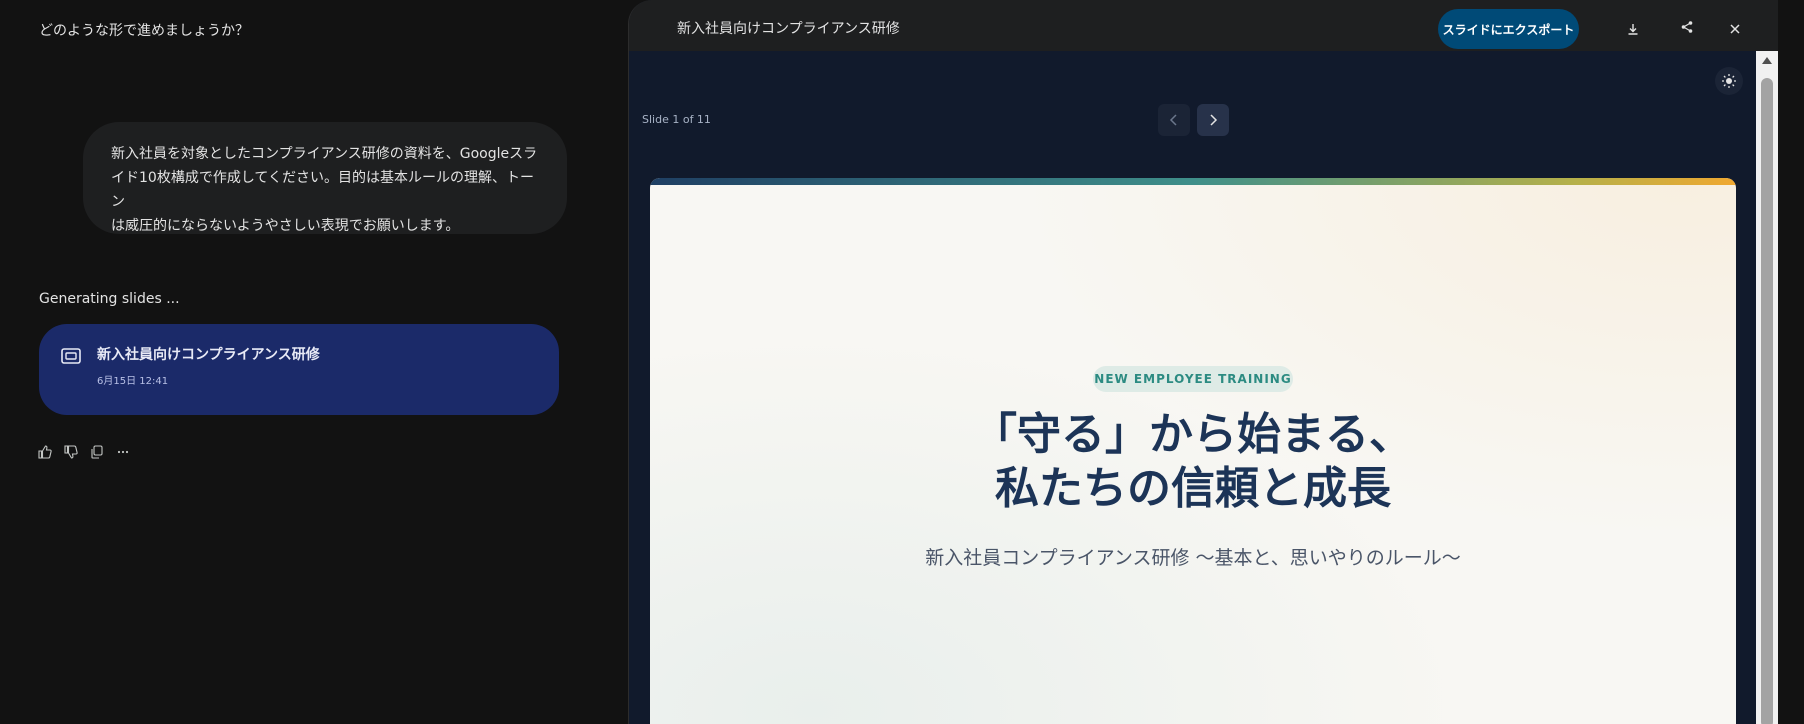 This screenshot has height=724, width=1804. I want to click on slides-icon, so click(71, 356).